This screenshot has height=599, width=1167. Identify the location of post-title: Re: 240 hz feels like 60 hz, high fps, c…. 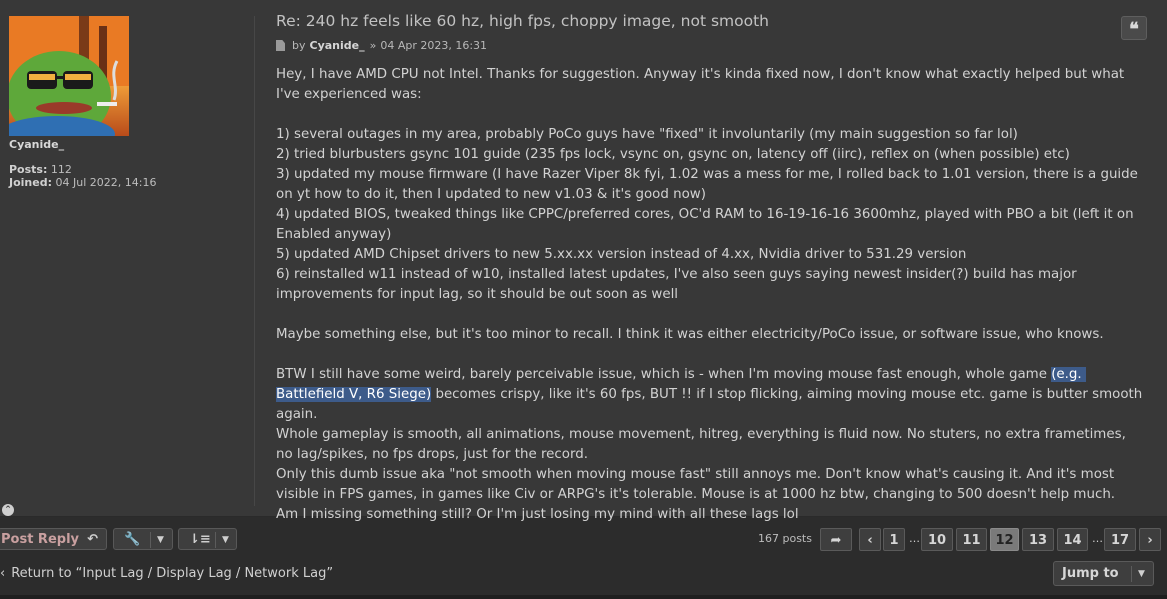
(711, 21).